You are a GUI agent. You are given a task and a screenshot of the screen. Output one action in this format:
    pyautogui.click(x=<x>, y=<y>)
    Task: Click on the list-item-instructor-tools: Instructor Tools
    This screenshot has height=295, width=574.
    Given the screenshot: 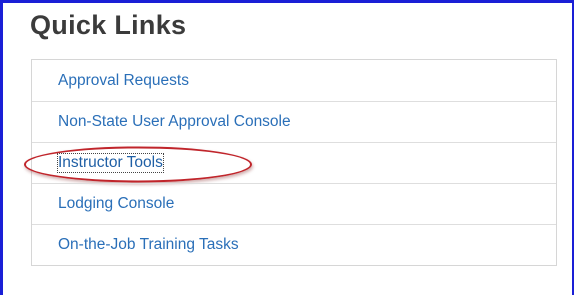 What is the action you would take?
    pyautogui.click(x=290, y=162)
    